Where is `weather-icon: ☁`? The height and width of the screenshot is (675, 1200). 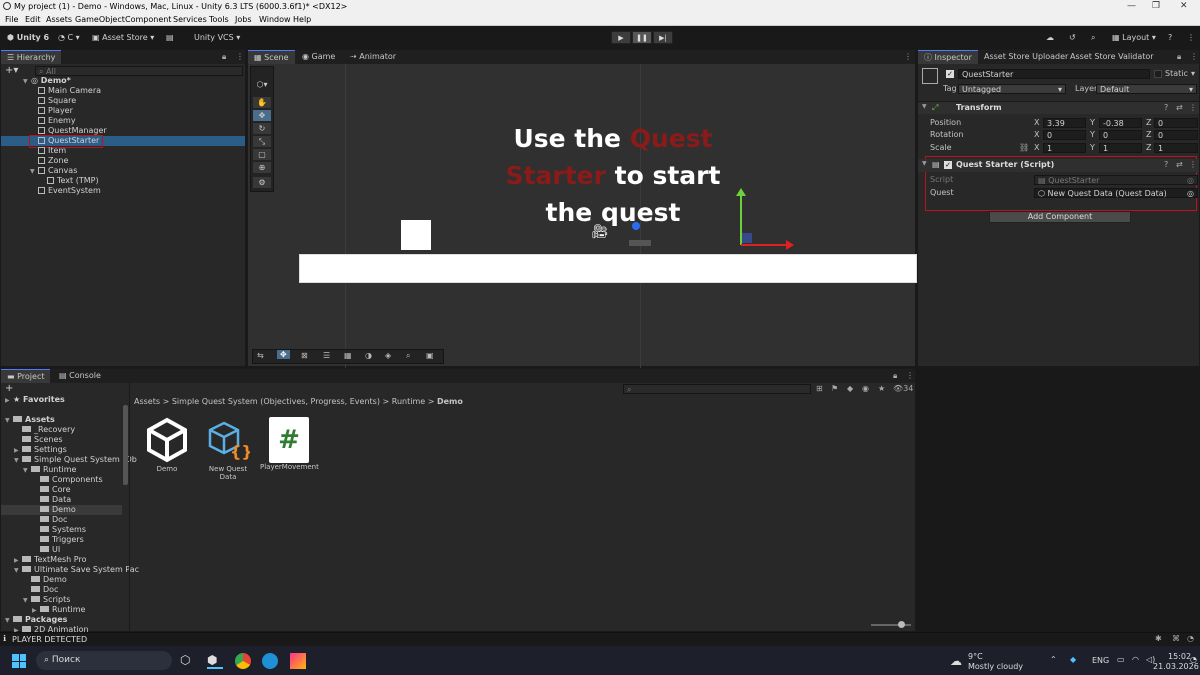
weather-icon: ☁ is located at coordinates (956, 661).